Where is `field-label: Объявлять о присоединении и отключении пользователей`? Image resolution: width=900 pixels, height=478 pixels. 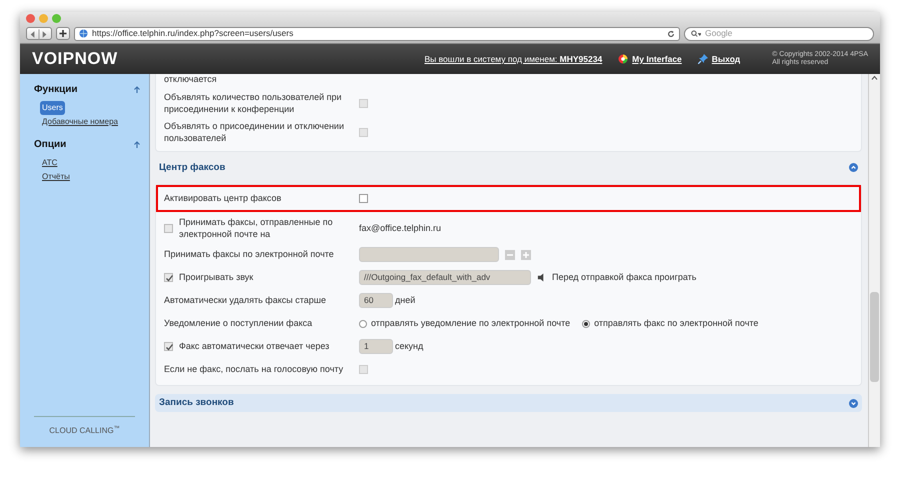
field-label: Объявлять о присоединении и отключении пользователей is located at coordinates (254, 132).